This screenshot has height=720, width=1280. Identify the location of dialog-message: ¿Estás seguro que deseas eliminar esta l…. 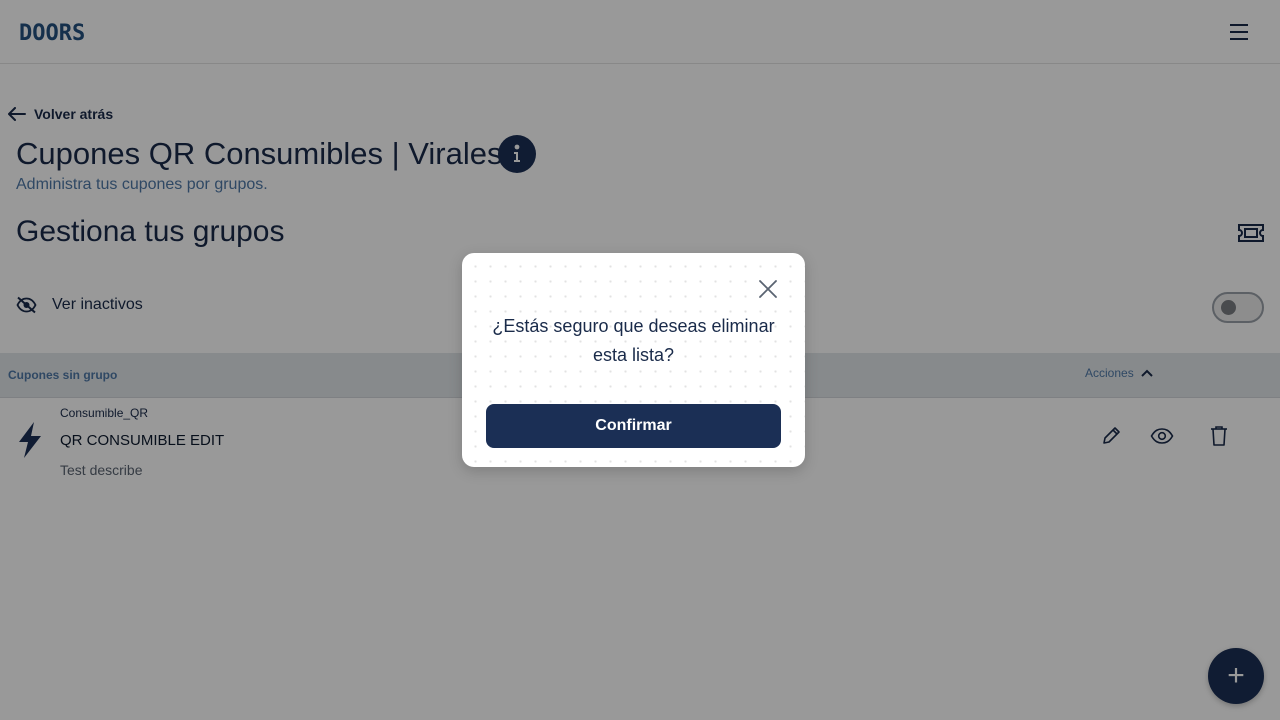
(633, 340).